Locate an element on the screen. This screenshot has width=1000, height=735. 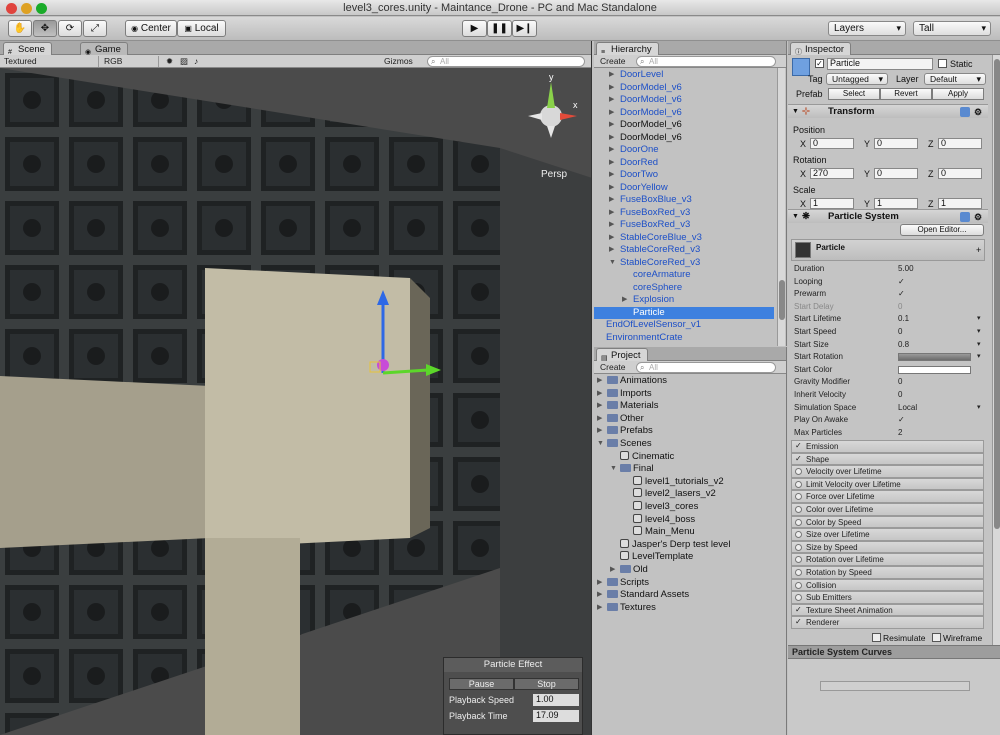
ps-module-row: Sub Emitters is located at coordinates (887, 597).